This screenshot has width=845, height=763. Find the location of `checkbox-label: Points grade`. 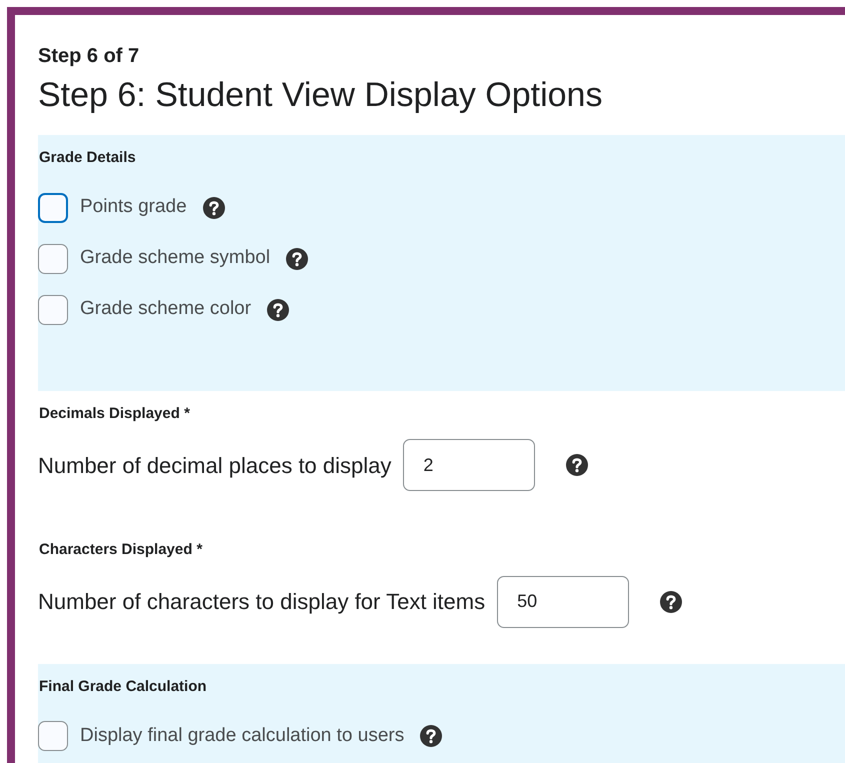

checkbox-label: Points grade is located at coordinates (133, 207).